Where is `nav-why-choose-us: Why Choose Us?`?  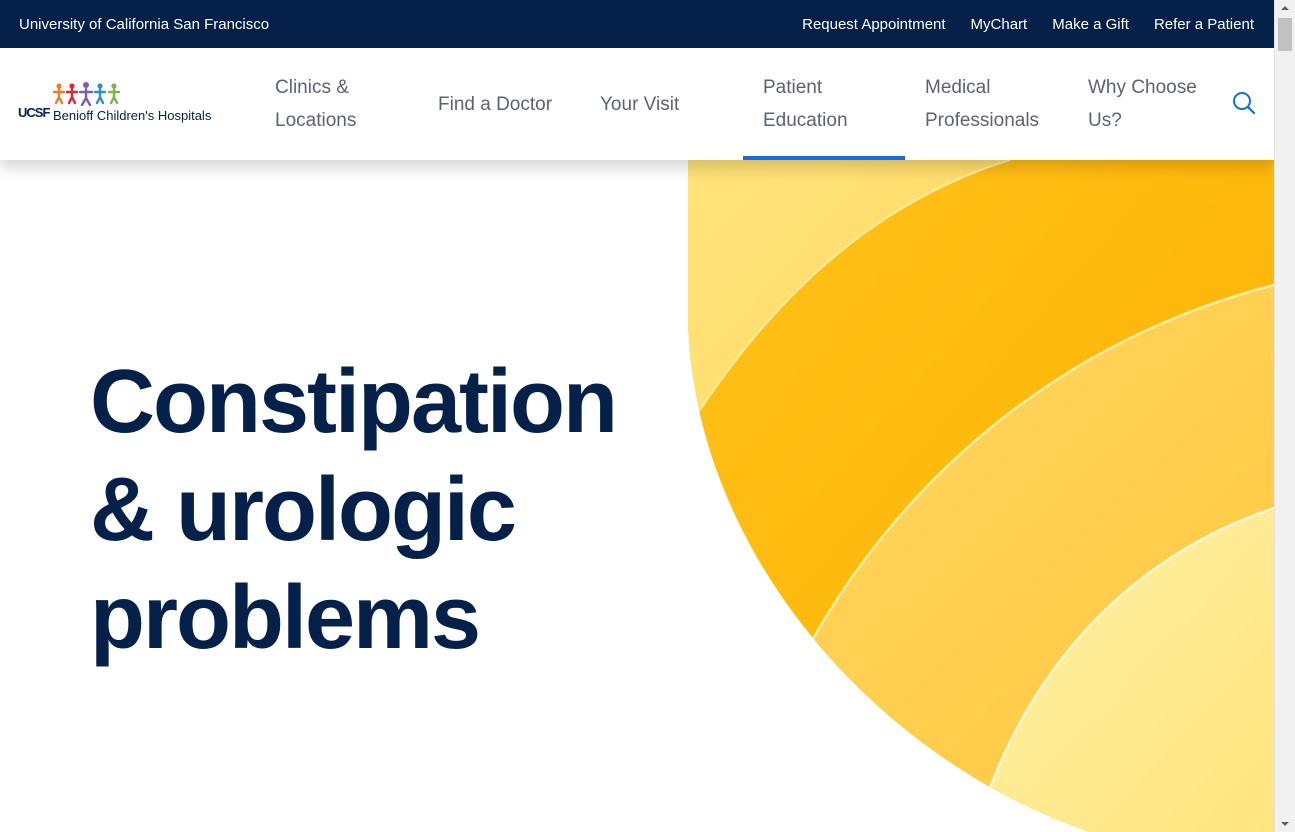
nav-why-choose-us: Why Choose Us? is located at coordinates (1153, 104).